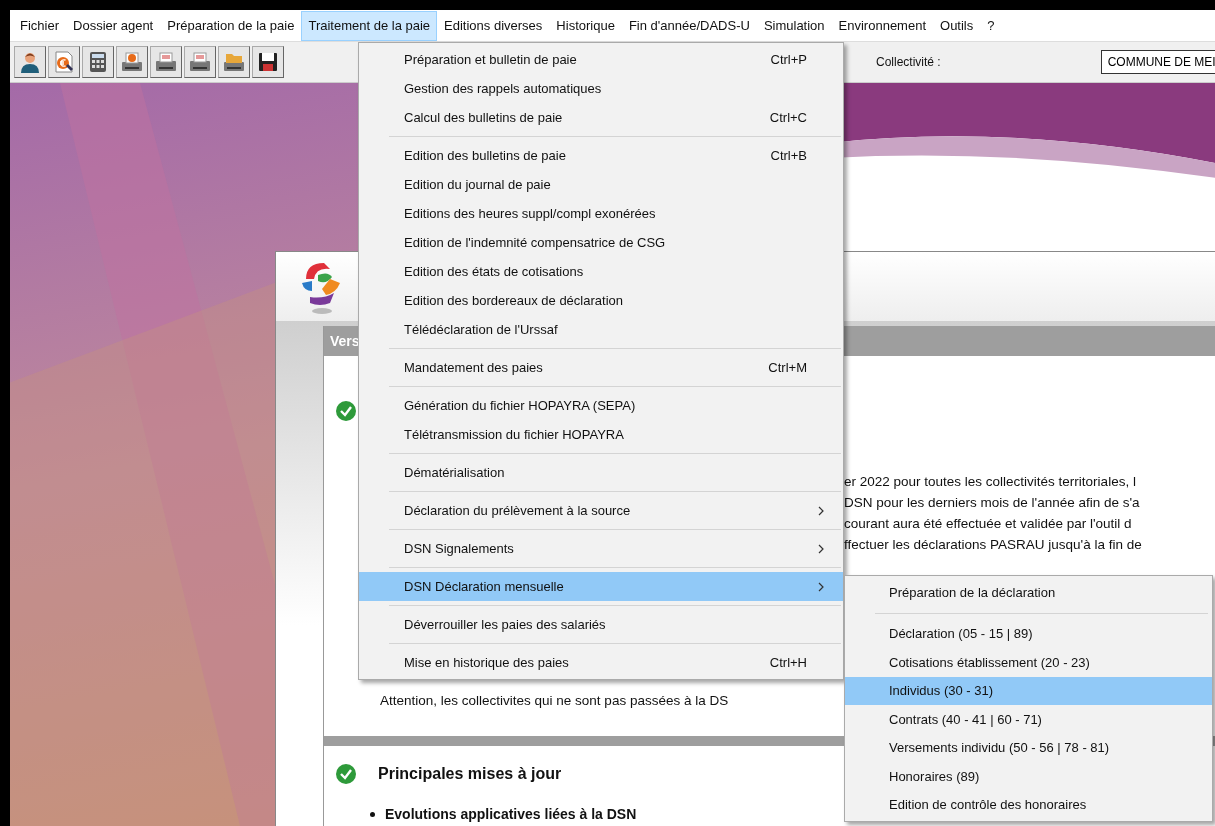  What do you see at coordinates (601, 548) in the screenshot?
I see `menu-option: DSN Signalements` at bounding box center [601, 548].